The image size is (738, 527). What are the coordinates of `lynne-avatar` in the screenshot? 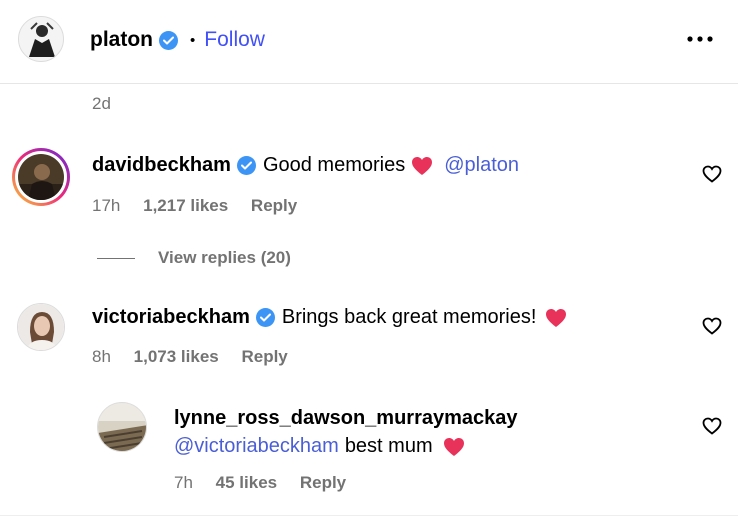 It's located at (122, 427).